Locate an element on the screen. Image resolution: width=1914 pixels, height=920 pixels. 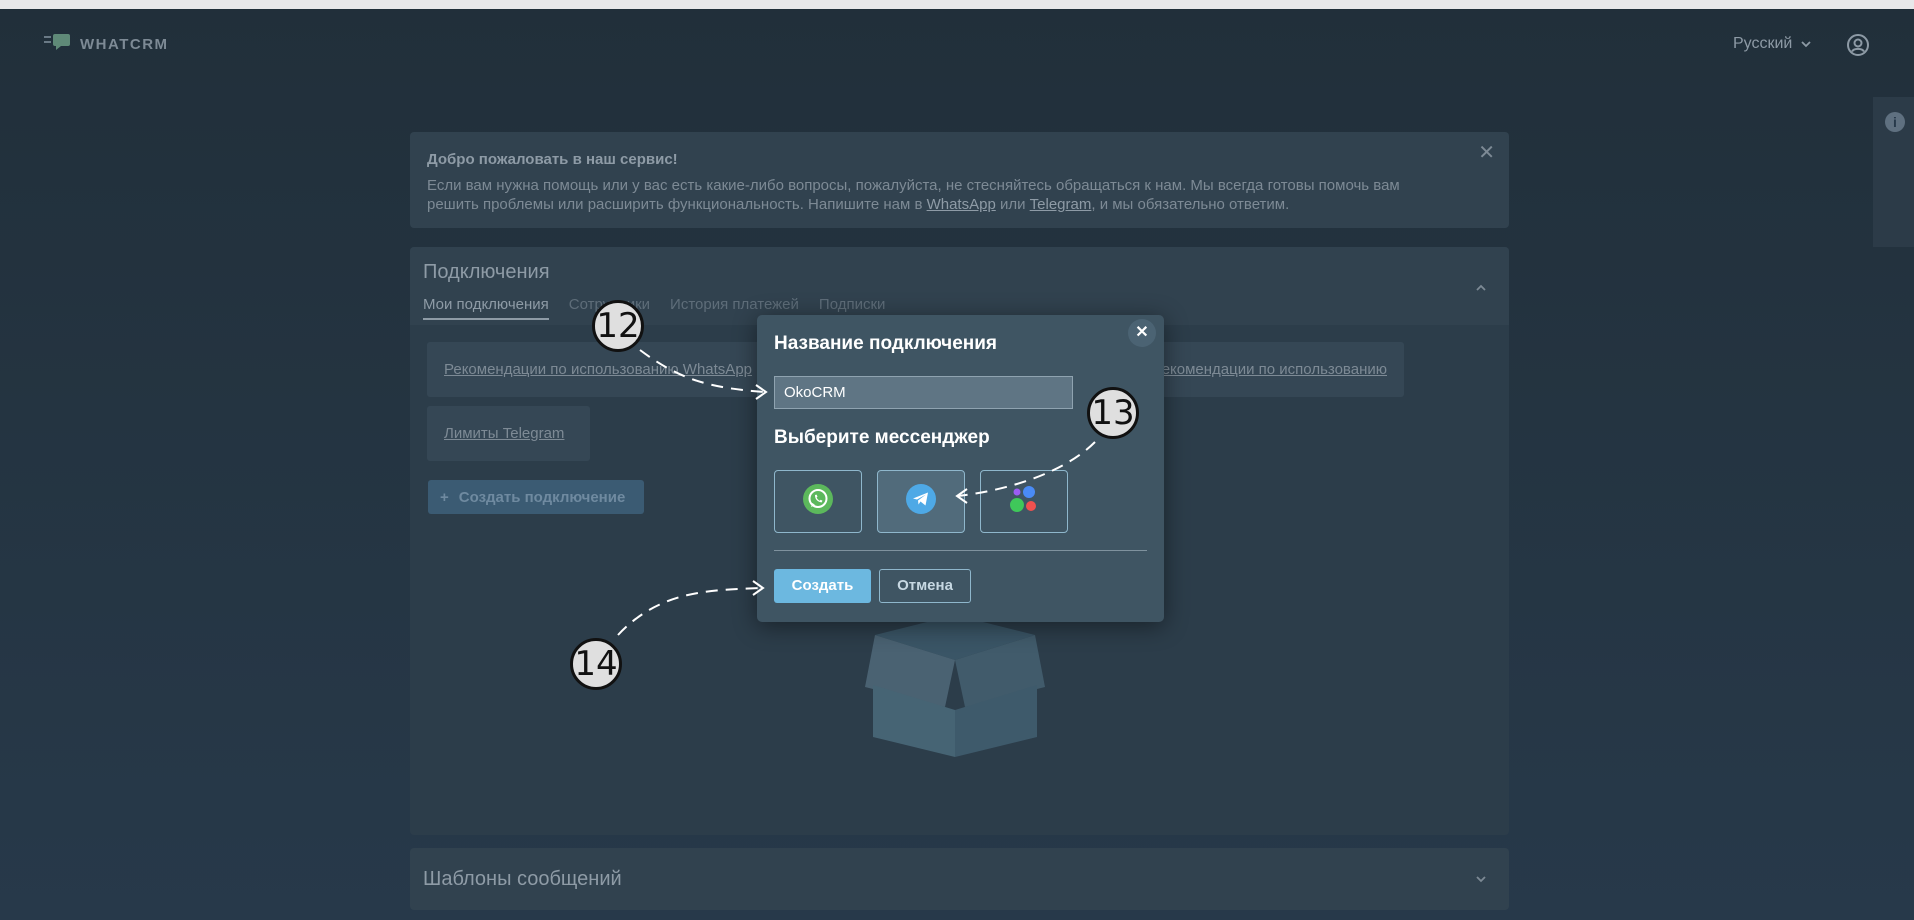
tutorial-arrows is located at coordinates (856, 492).